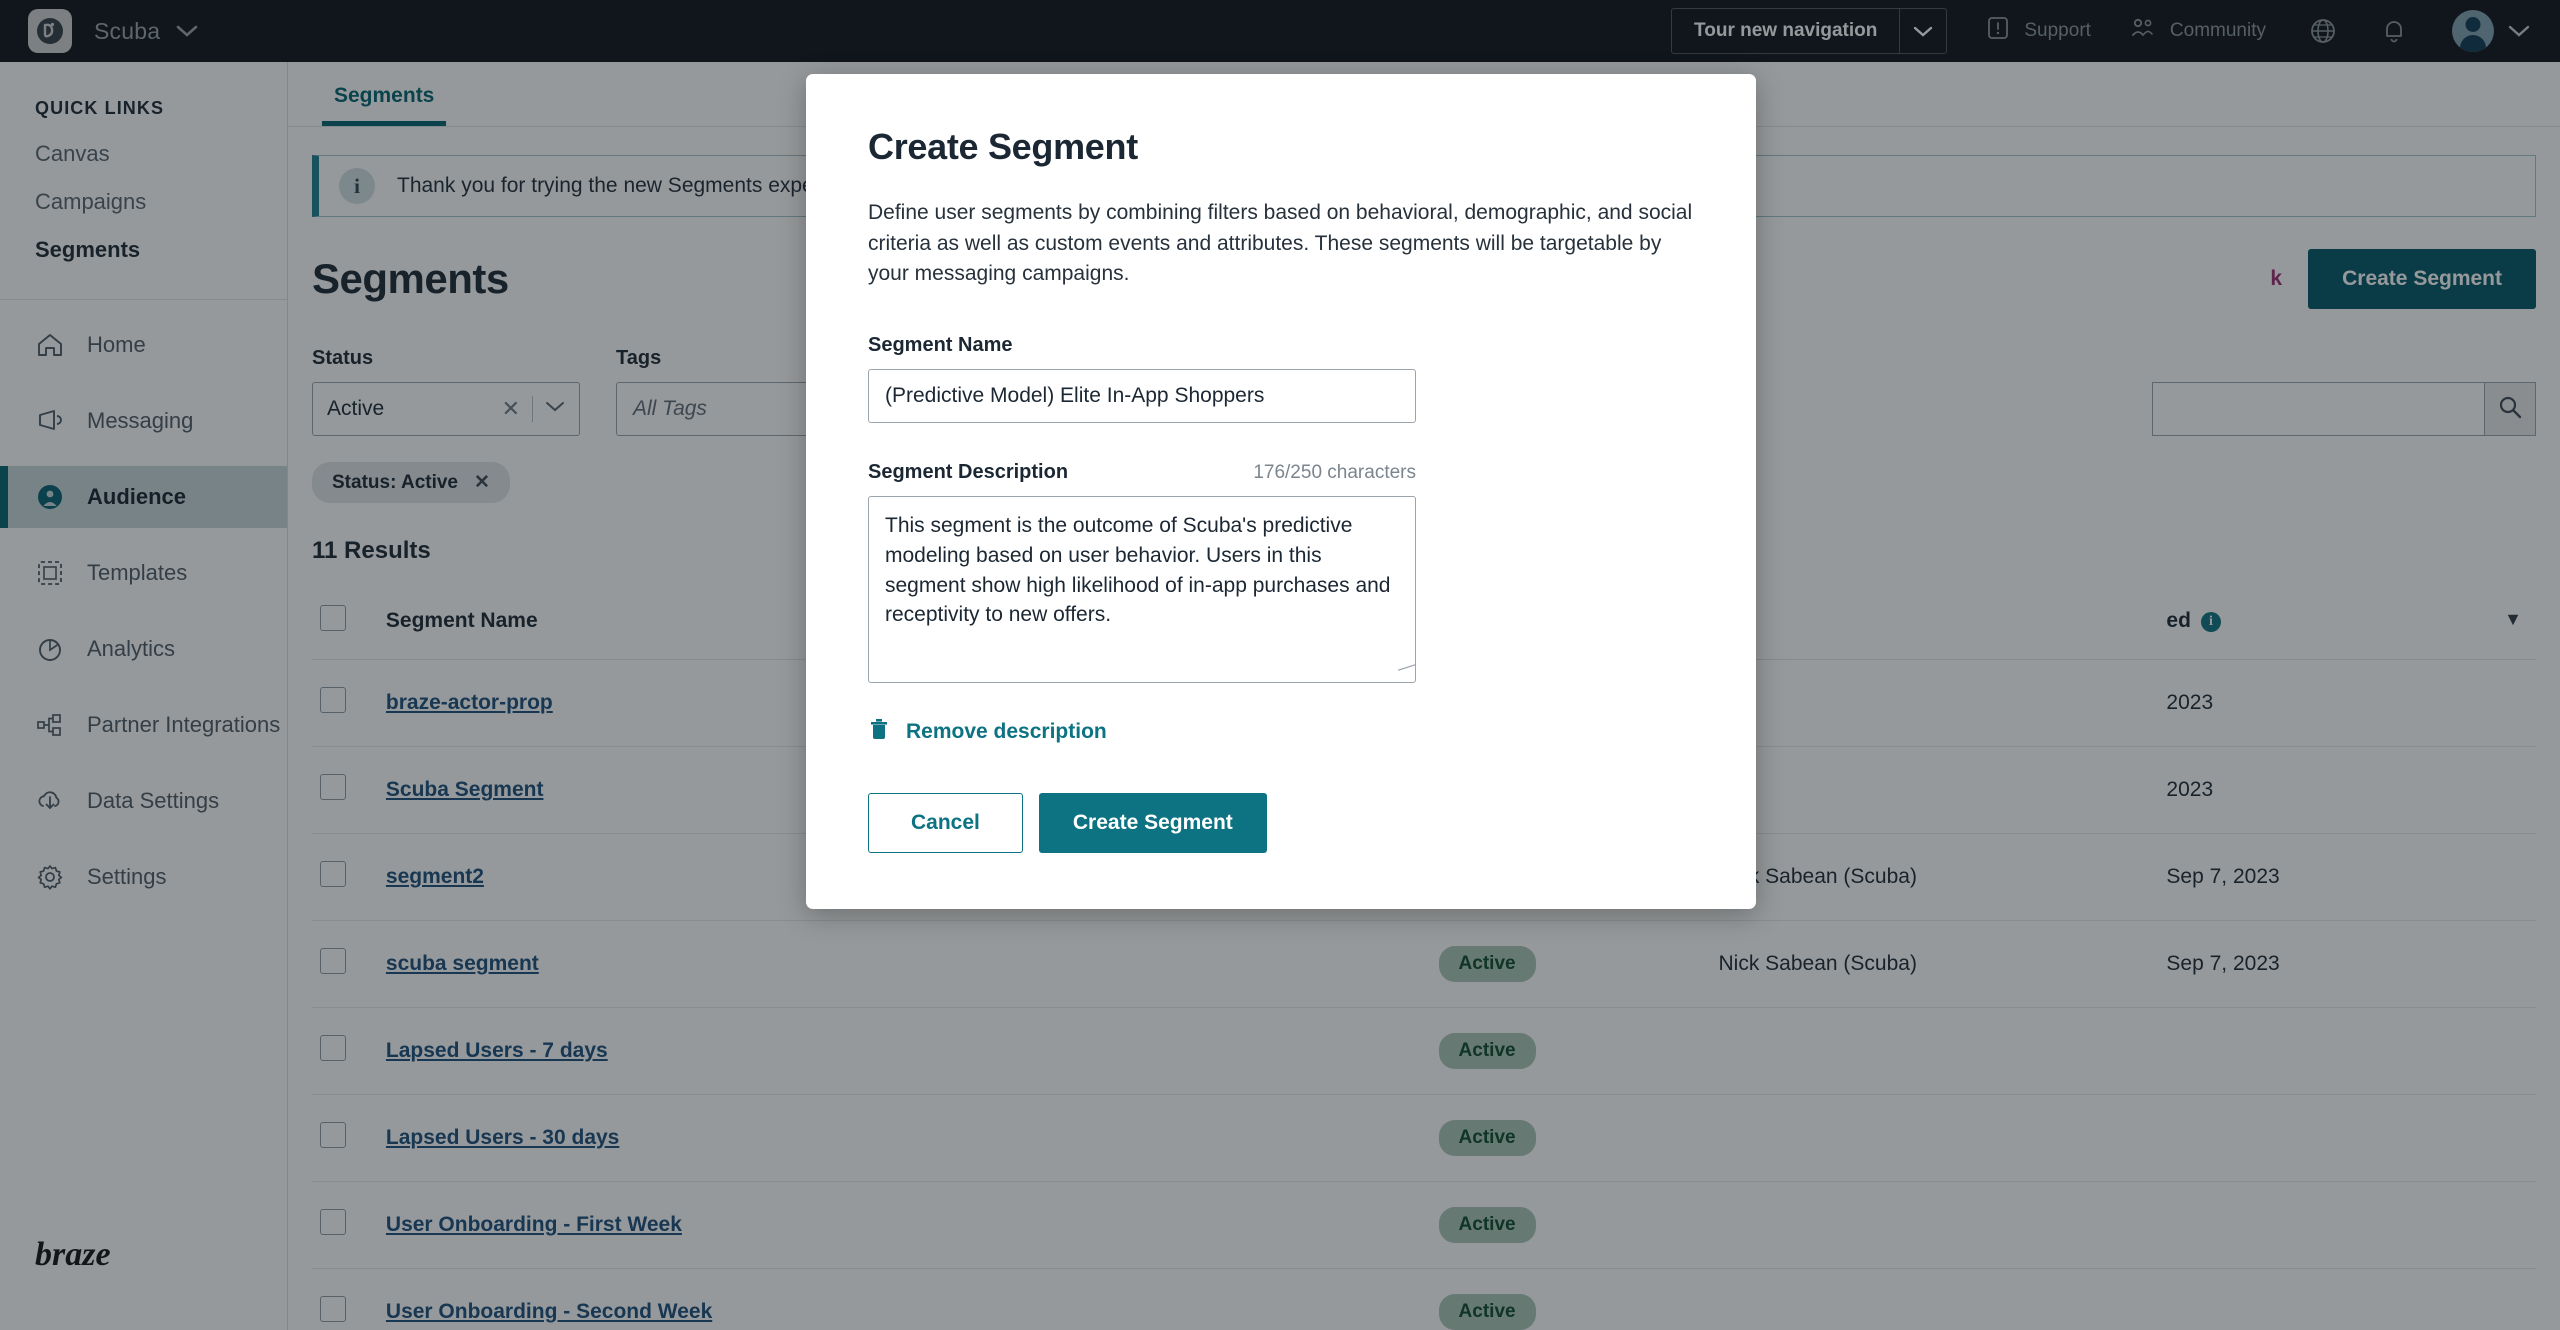 This screenshot has width=2560, height=1330. I want to click on modal-action-buttons: Cancel Create Segment, so click(1281, 822).